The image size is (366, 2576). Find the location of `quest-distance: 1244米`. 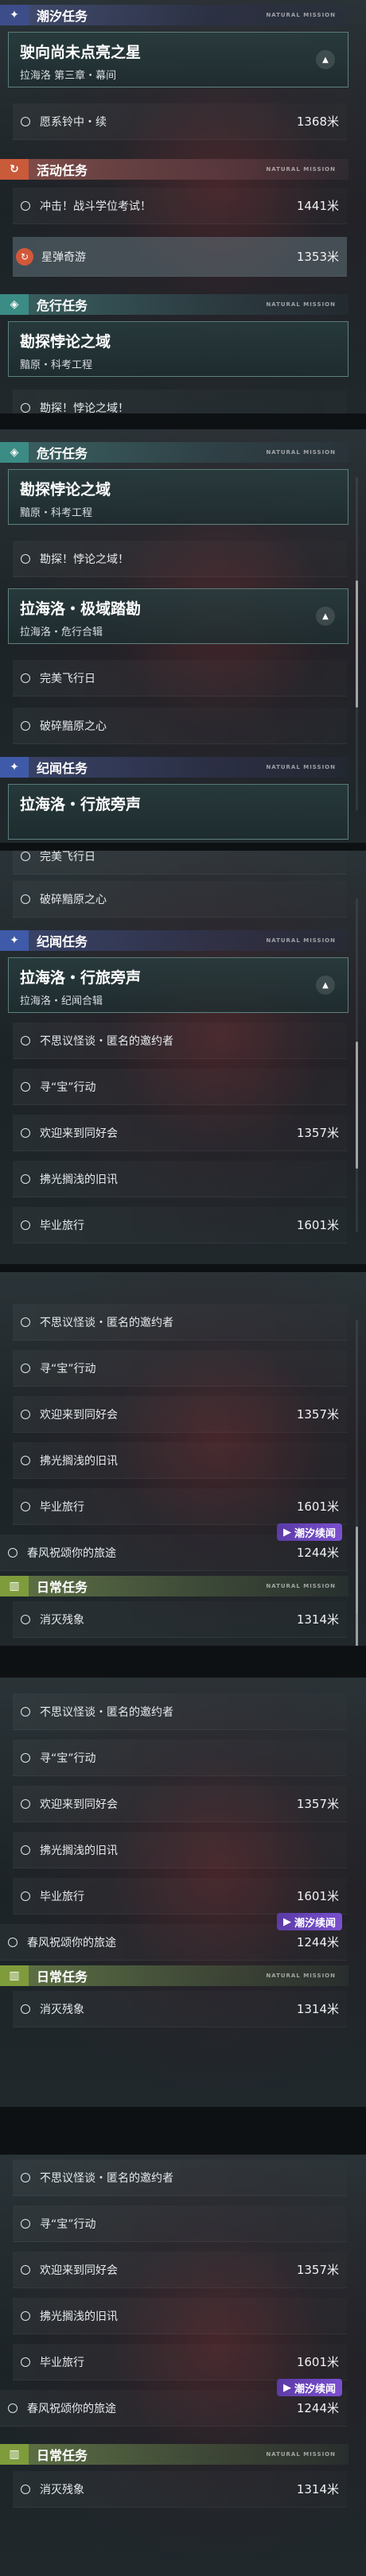

quest-distance: 1244米 is located at coordinates (317, 1553).